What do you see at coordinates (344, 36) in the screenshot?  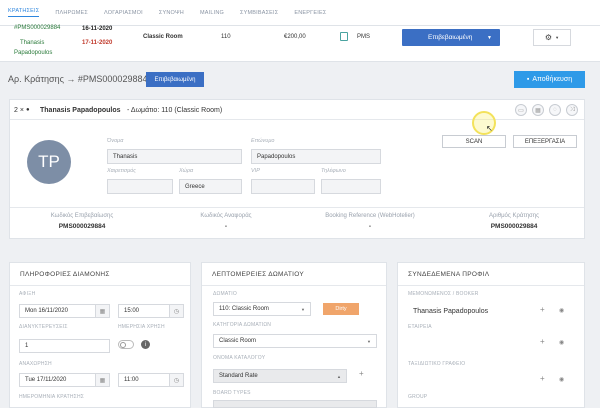 I see `document-icon` at bounding box center [344, 36].